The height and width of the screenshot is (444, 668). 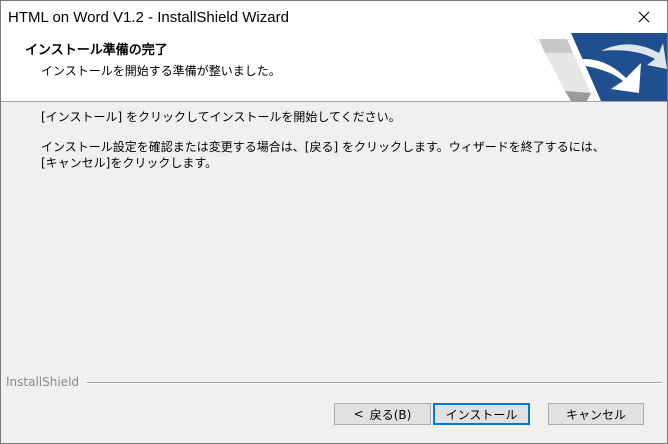 I want to click on back-button-label: 戻る(B), so click(x=390, y=414).